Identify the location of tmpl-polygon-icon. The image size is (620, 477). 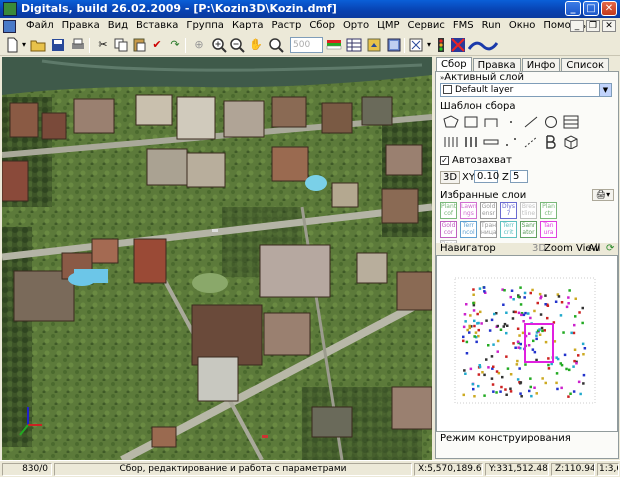
(451, 122).